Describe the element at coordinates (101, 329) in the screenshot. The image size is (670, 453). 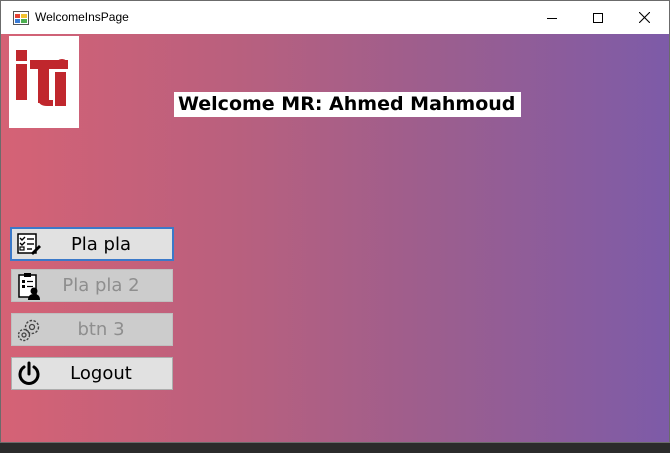
I see `btn-3-label: btn 3` at that location.